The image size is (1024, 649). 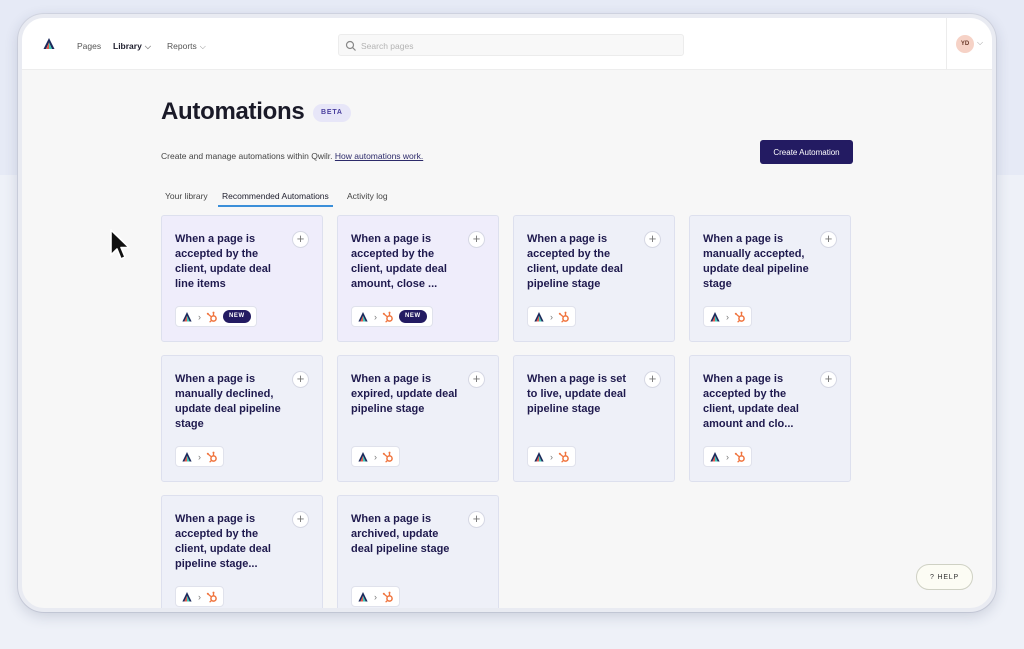 I want to click on nav-reports: Reports ⌵, so click(x=186, y=46).